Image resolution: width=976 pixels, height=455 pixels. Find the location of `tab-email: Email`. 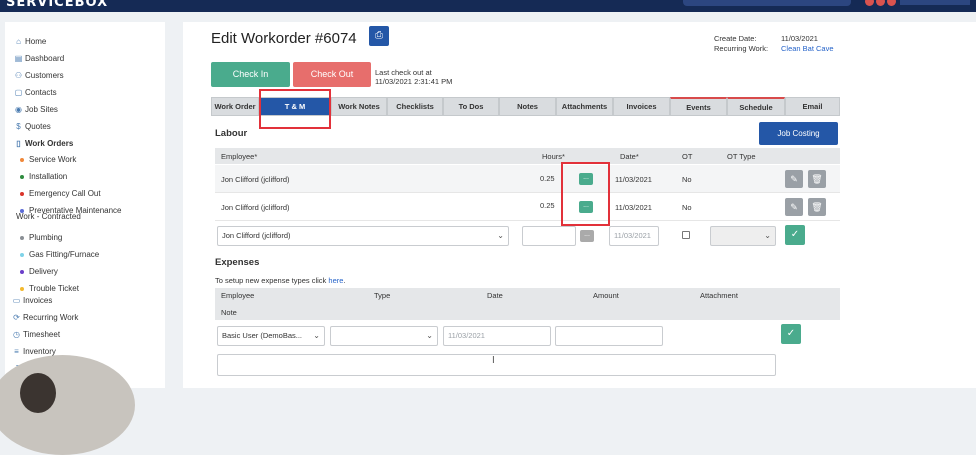

tab-email: Email is located at coordinates (812, 106).